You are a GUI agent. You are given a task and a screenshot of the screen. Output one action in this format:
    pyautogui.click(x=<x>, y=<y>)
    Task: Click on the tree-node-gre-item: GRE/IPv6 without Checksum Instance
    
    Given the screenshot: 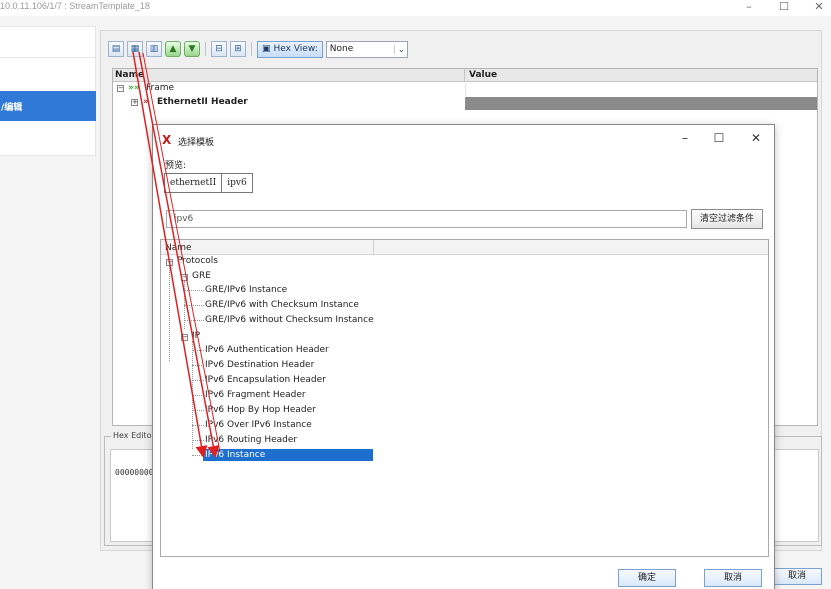 What is the action you would take?
    pyautogui.click(x=289, y=320)
    